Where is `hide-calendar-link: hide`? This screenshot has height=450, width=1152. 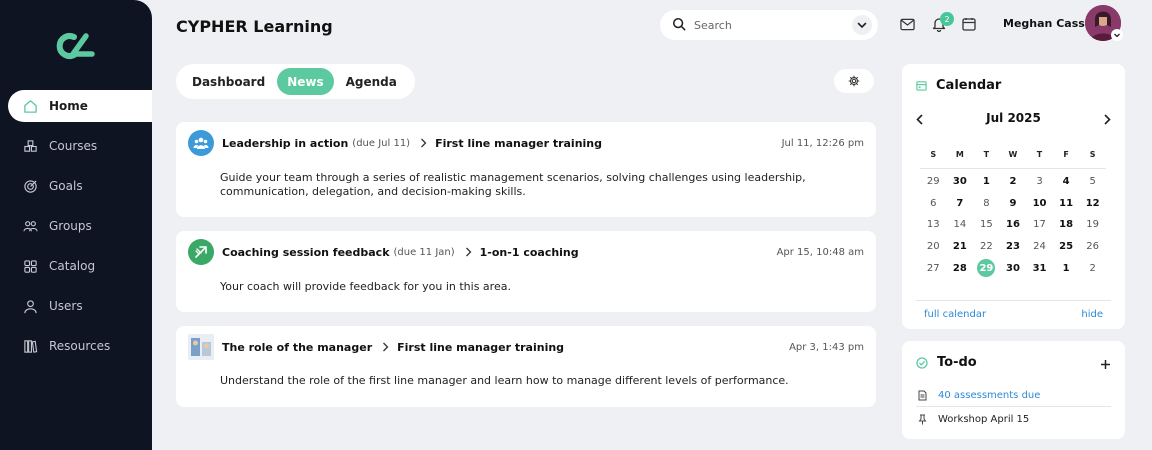
hide-calendar-link: hide is located at coordinates (1092, 314).